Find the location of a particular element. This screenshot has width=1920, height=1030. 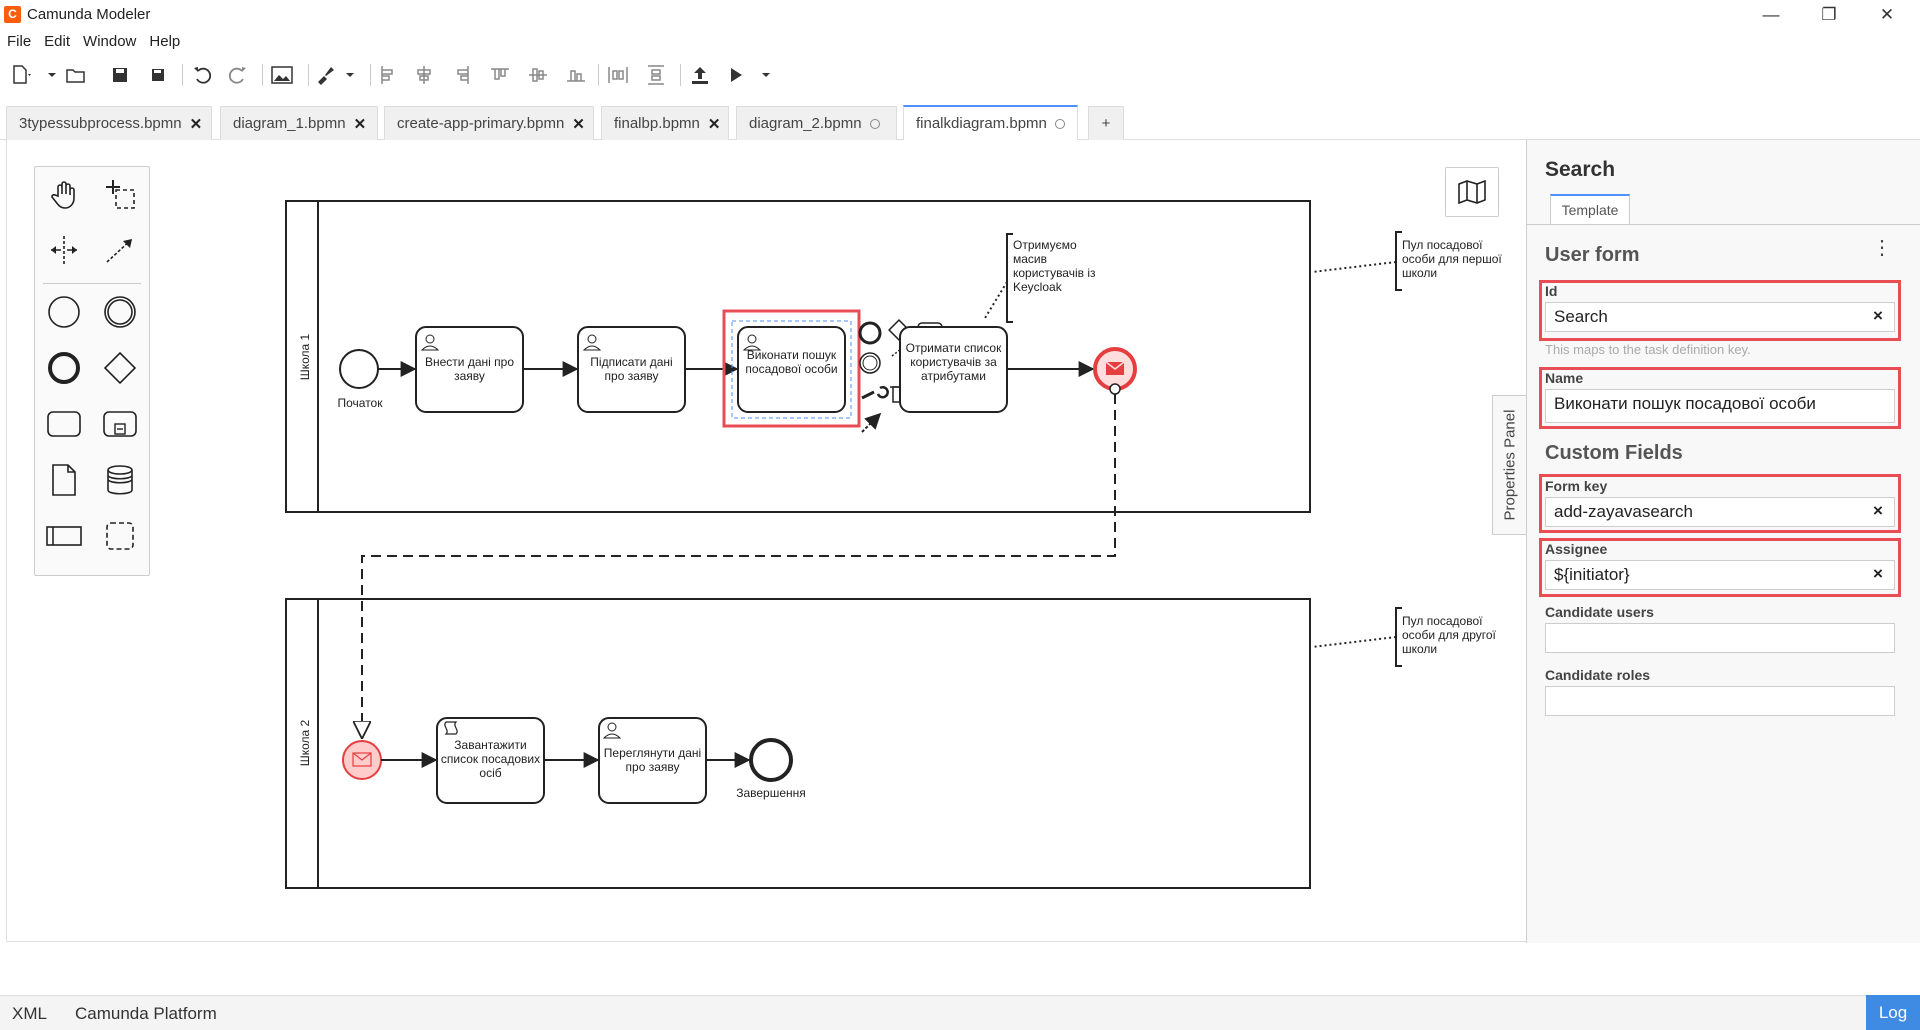

minimap-toggle-button is located at coordinates (1472, 192).